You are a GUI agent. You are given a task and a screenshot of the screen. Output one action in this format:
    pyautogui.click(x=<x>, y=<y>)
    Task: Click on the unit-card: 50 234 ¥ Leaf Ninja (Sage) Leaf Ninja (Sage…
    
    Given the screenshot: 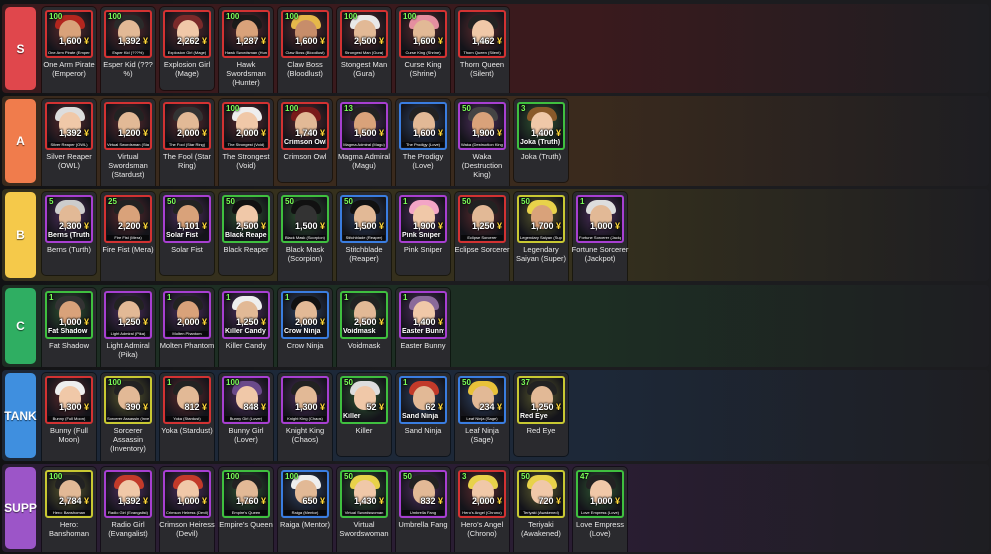 What is the action you would take?
    pyautogui.click(x=482, y=417)
    